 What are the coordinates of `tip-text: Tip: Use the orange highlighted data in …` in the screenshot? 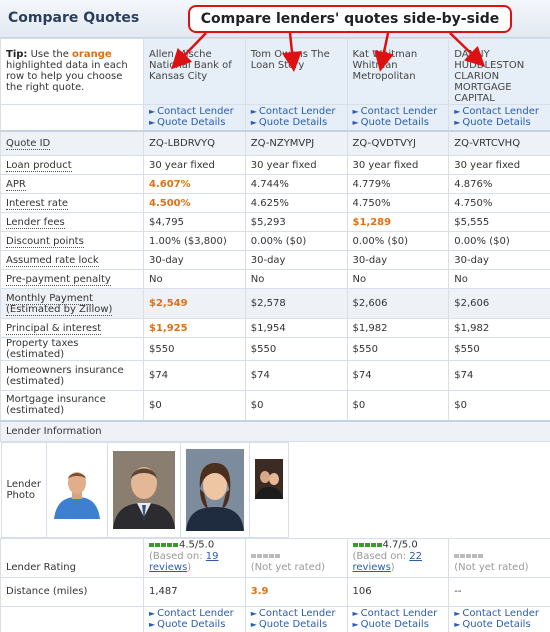 It's located at (72, 71).